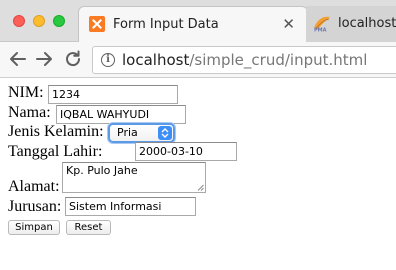 The width and height of the screenshot is (396, 270). Describe the element at coordinates (108, 60) in the screenshot. I see `info-icon: i` at that location.